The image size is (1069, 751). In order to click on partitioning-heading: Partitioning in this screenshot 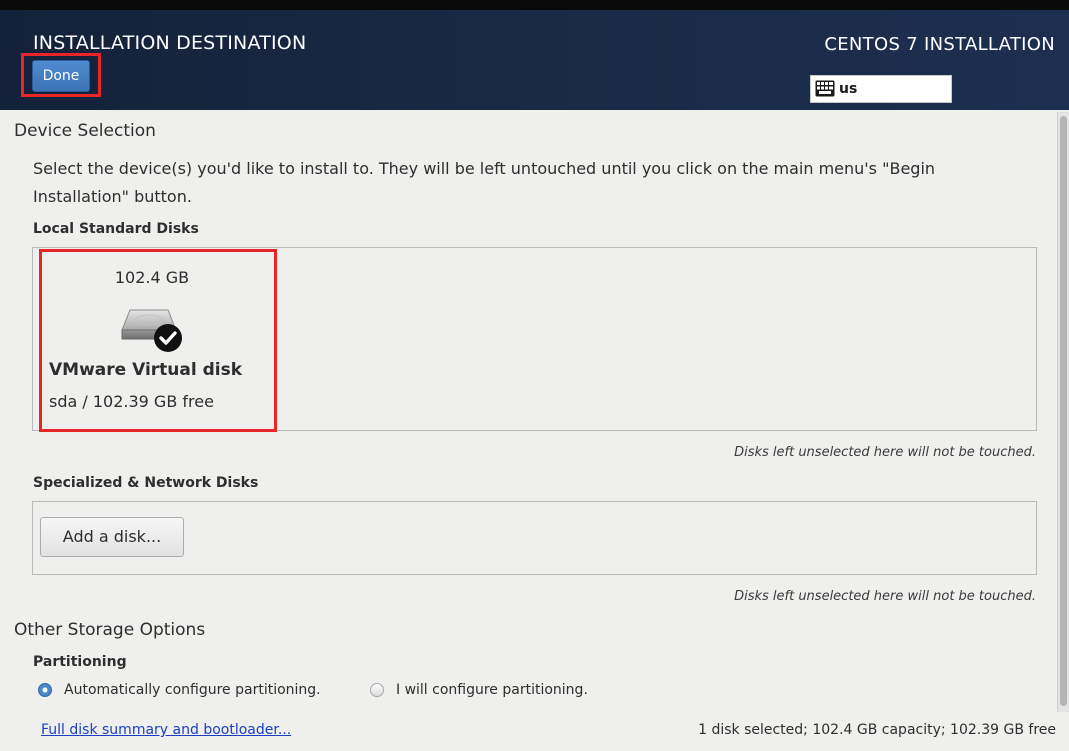, I will do `click(80, 662)`.